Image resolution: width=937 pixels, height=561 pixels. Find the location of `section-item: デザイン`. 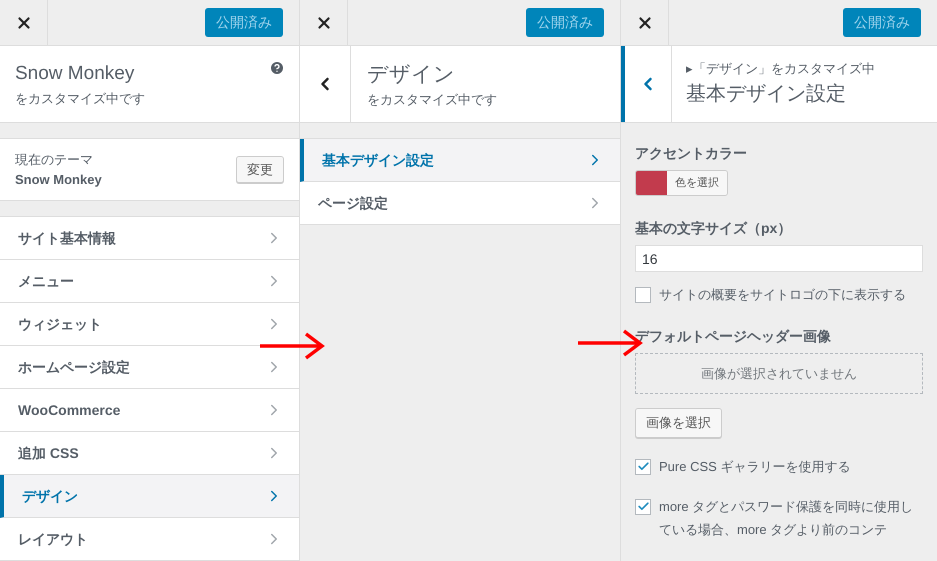

section-item: デザイン is located at coordinates (149, 496).